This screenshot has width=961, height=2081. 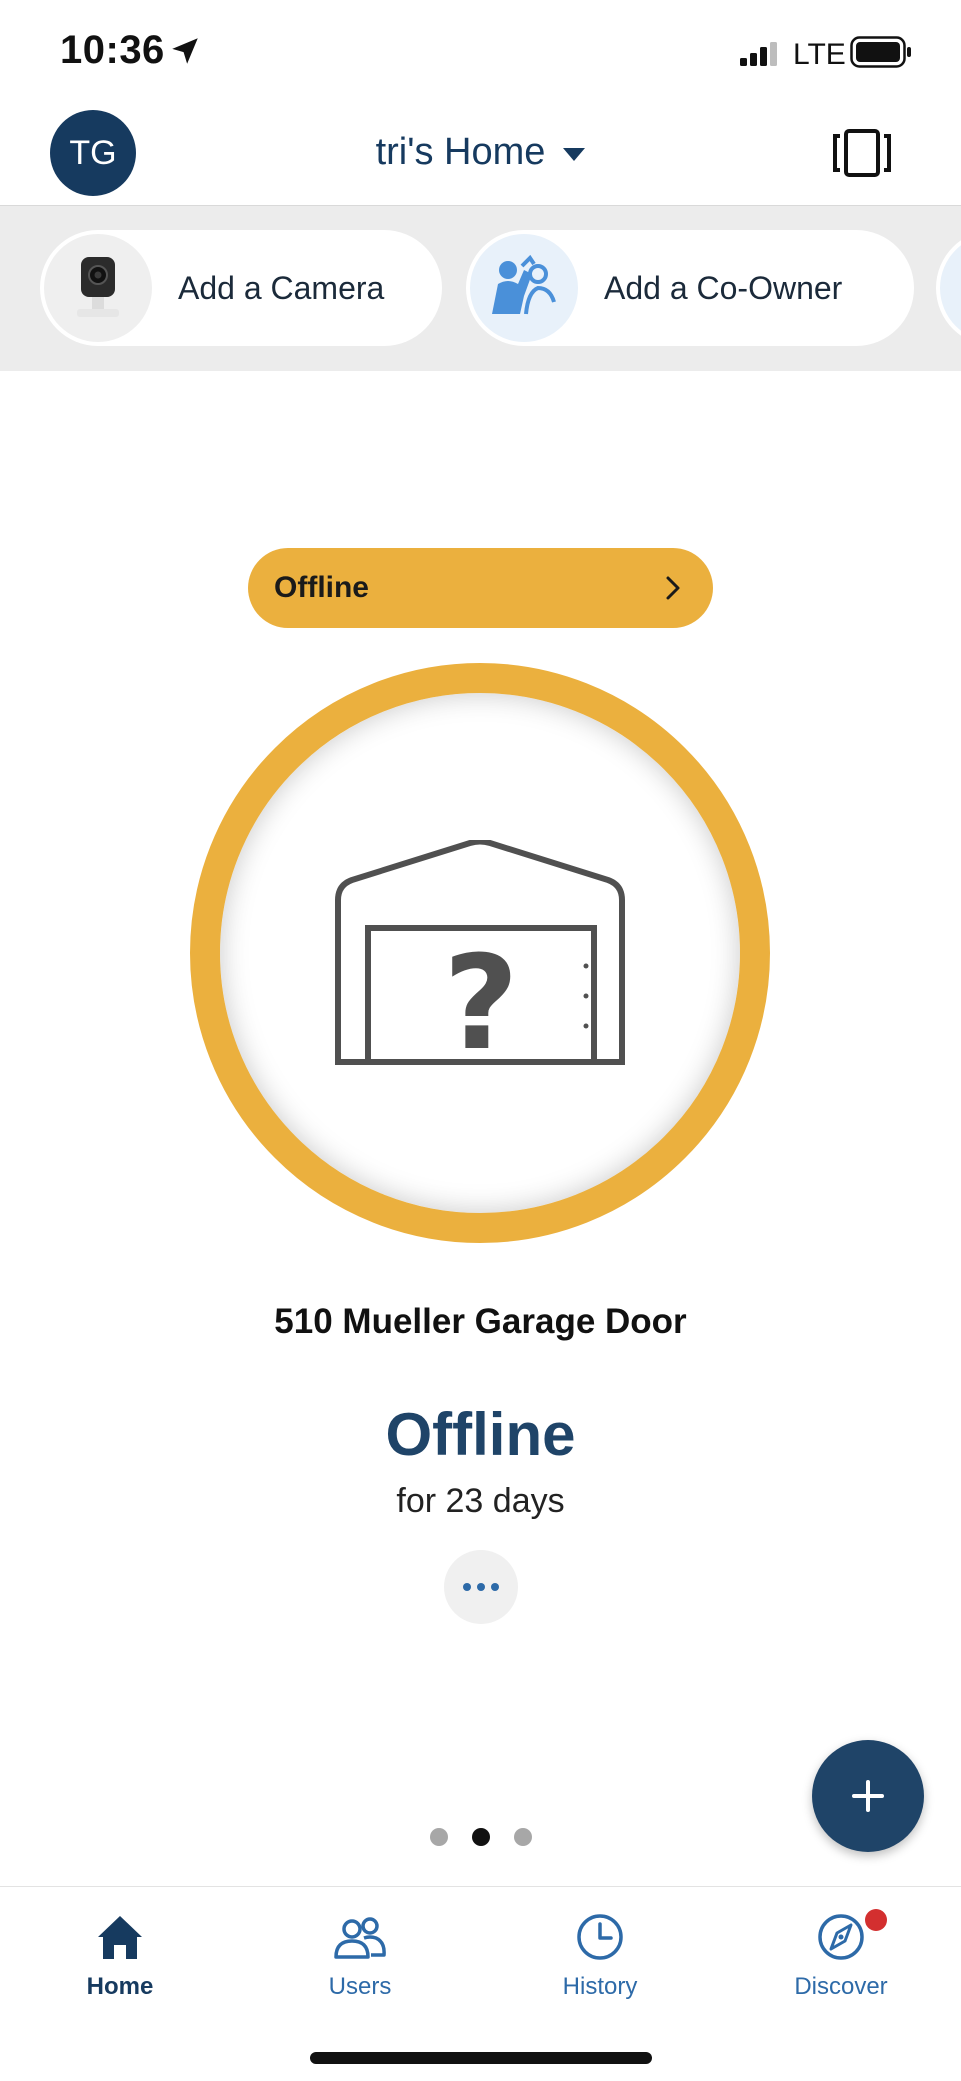 I want to click on compass-icon, so click(x=841, y=1937).